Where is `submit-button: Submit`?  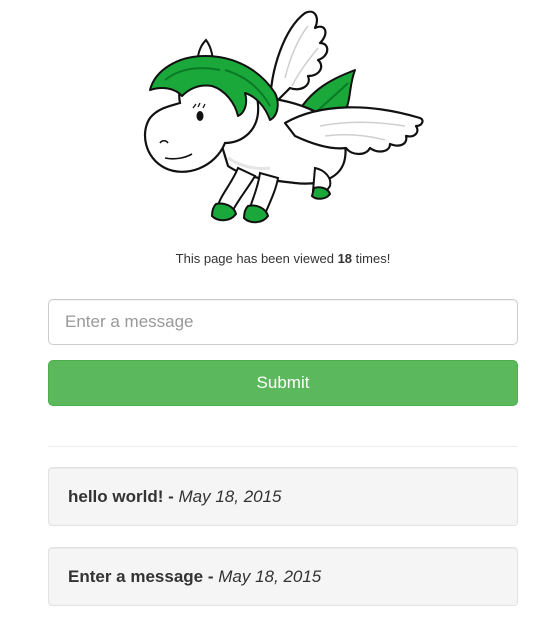 submit-button: Submit is located at coordinates (283, 383).